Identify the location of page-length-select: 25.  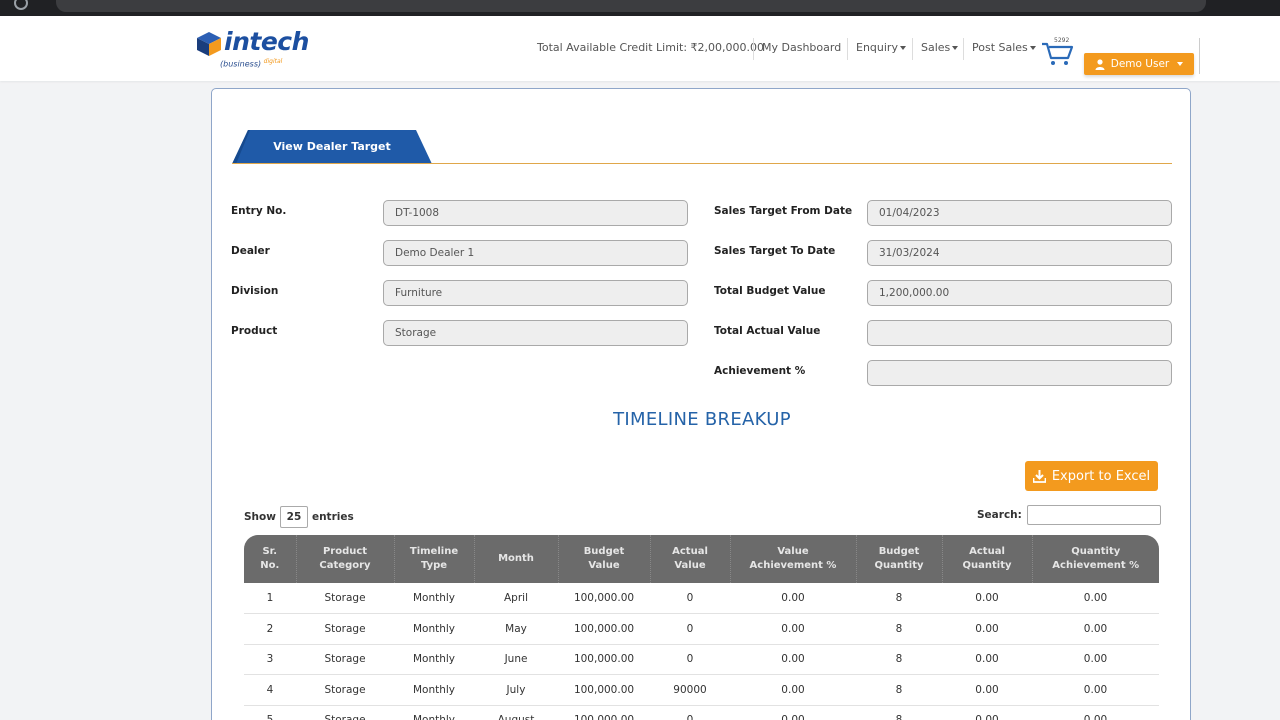
(293, 517).